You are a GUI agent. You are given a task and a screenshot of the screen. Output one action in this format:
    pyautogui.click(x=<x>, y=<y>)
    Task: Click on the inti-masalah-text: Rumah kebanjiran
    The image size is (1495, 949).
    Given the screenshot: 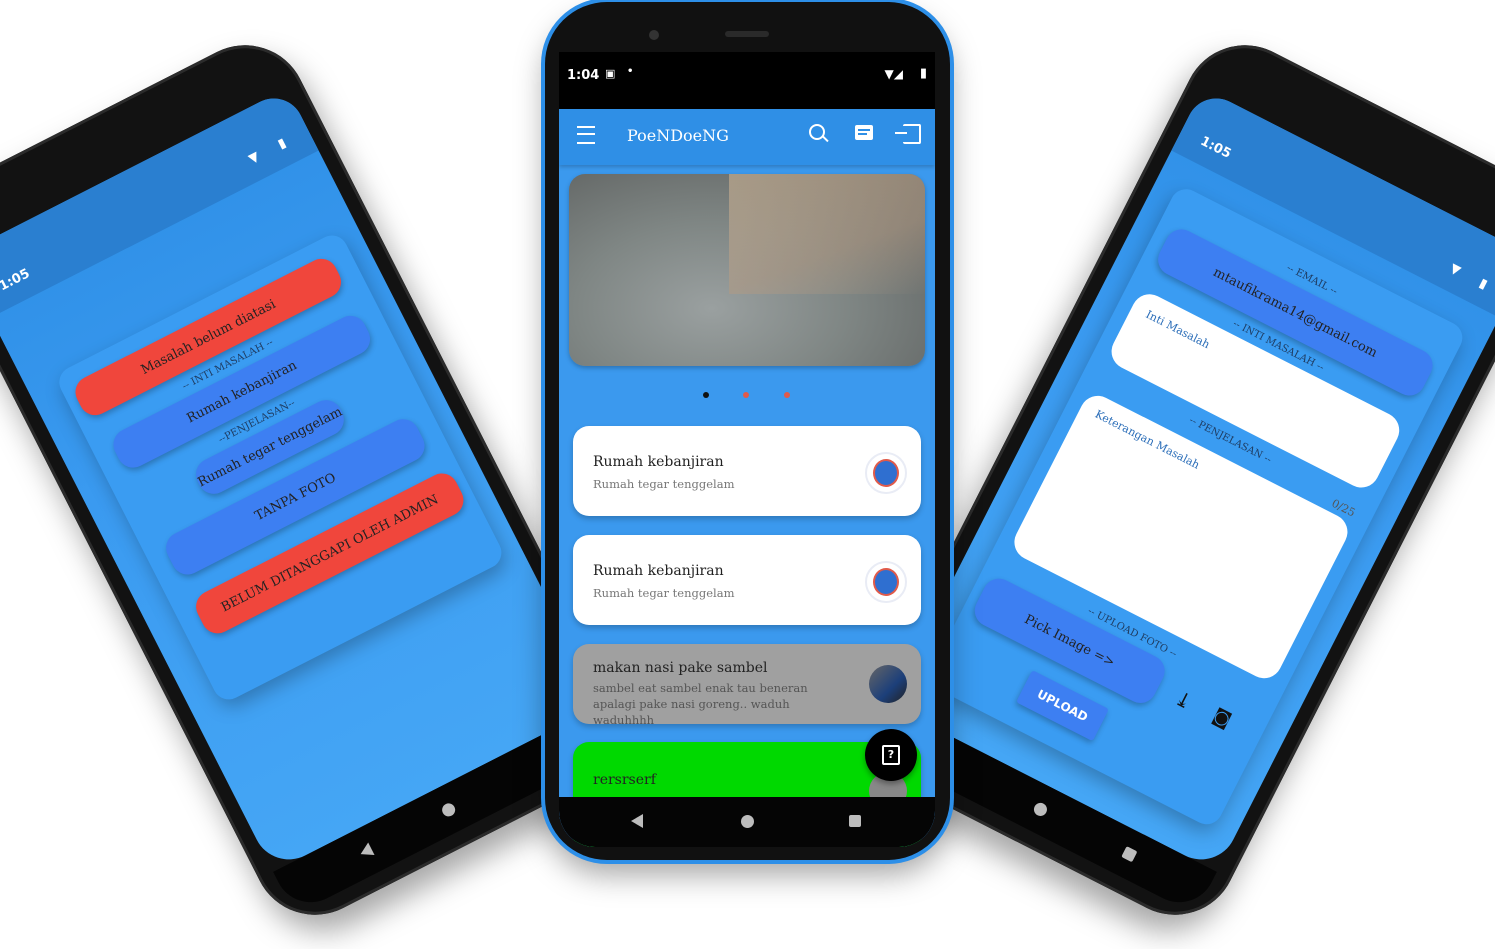 What is the action you would take?
    pyautogui.click(x=242, y=391)
    